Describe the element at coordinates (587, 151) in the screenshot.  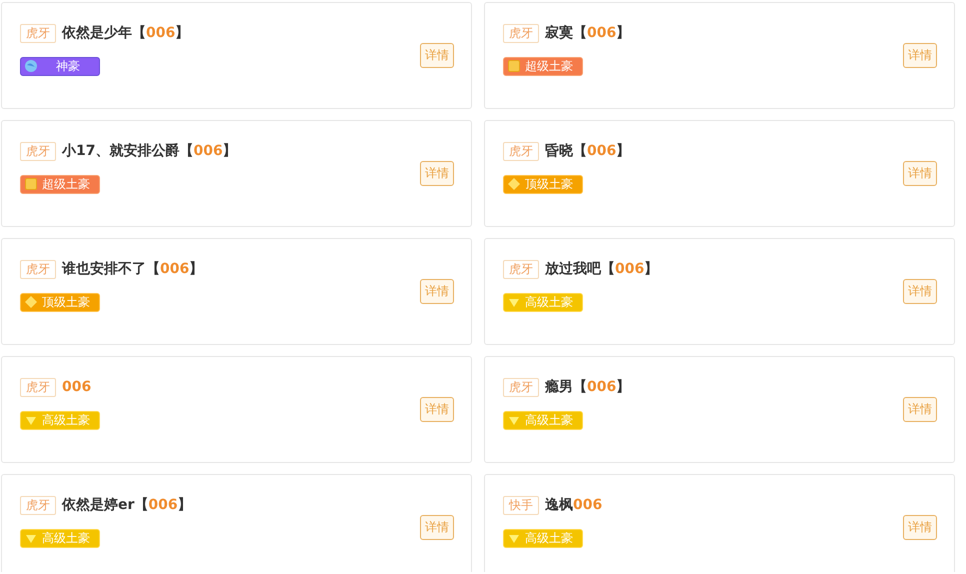
I see `user-name: 昏晓【006】` at that location.